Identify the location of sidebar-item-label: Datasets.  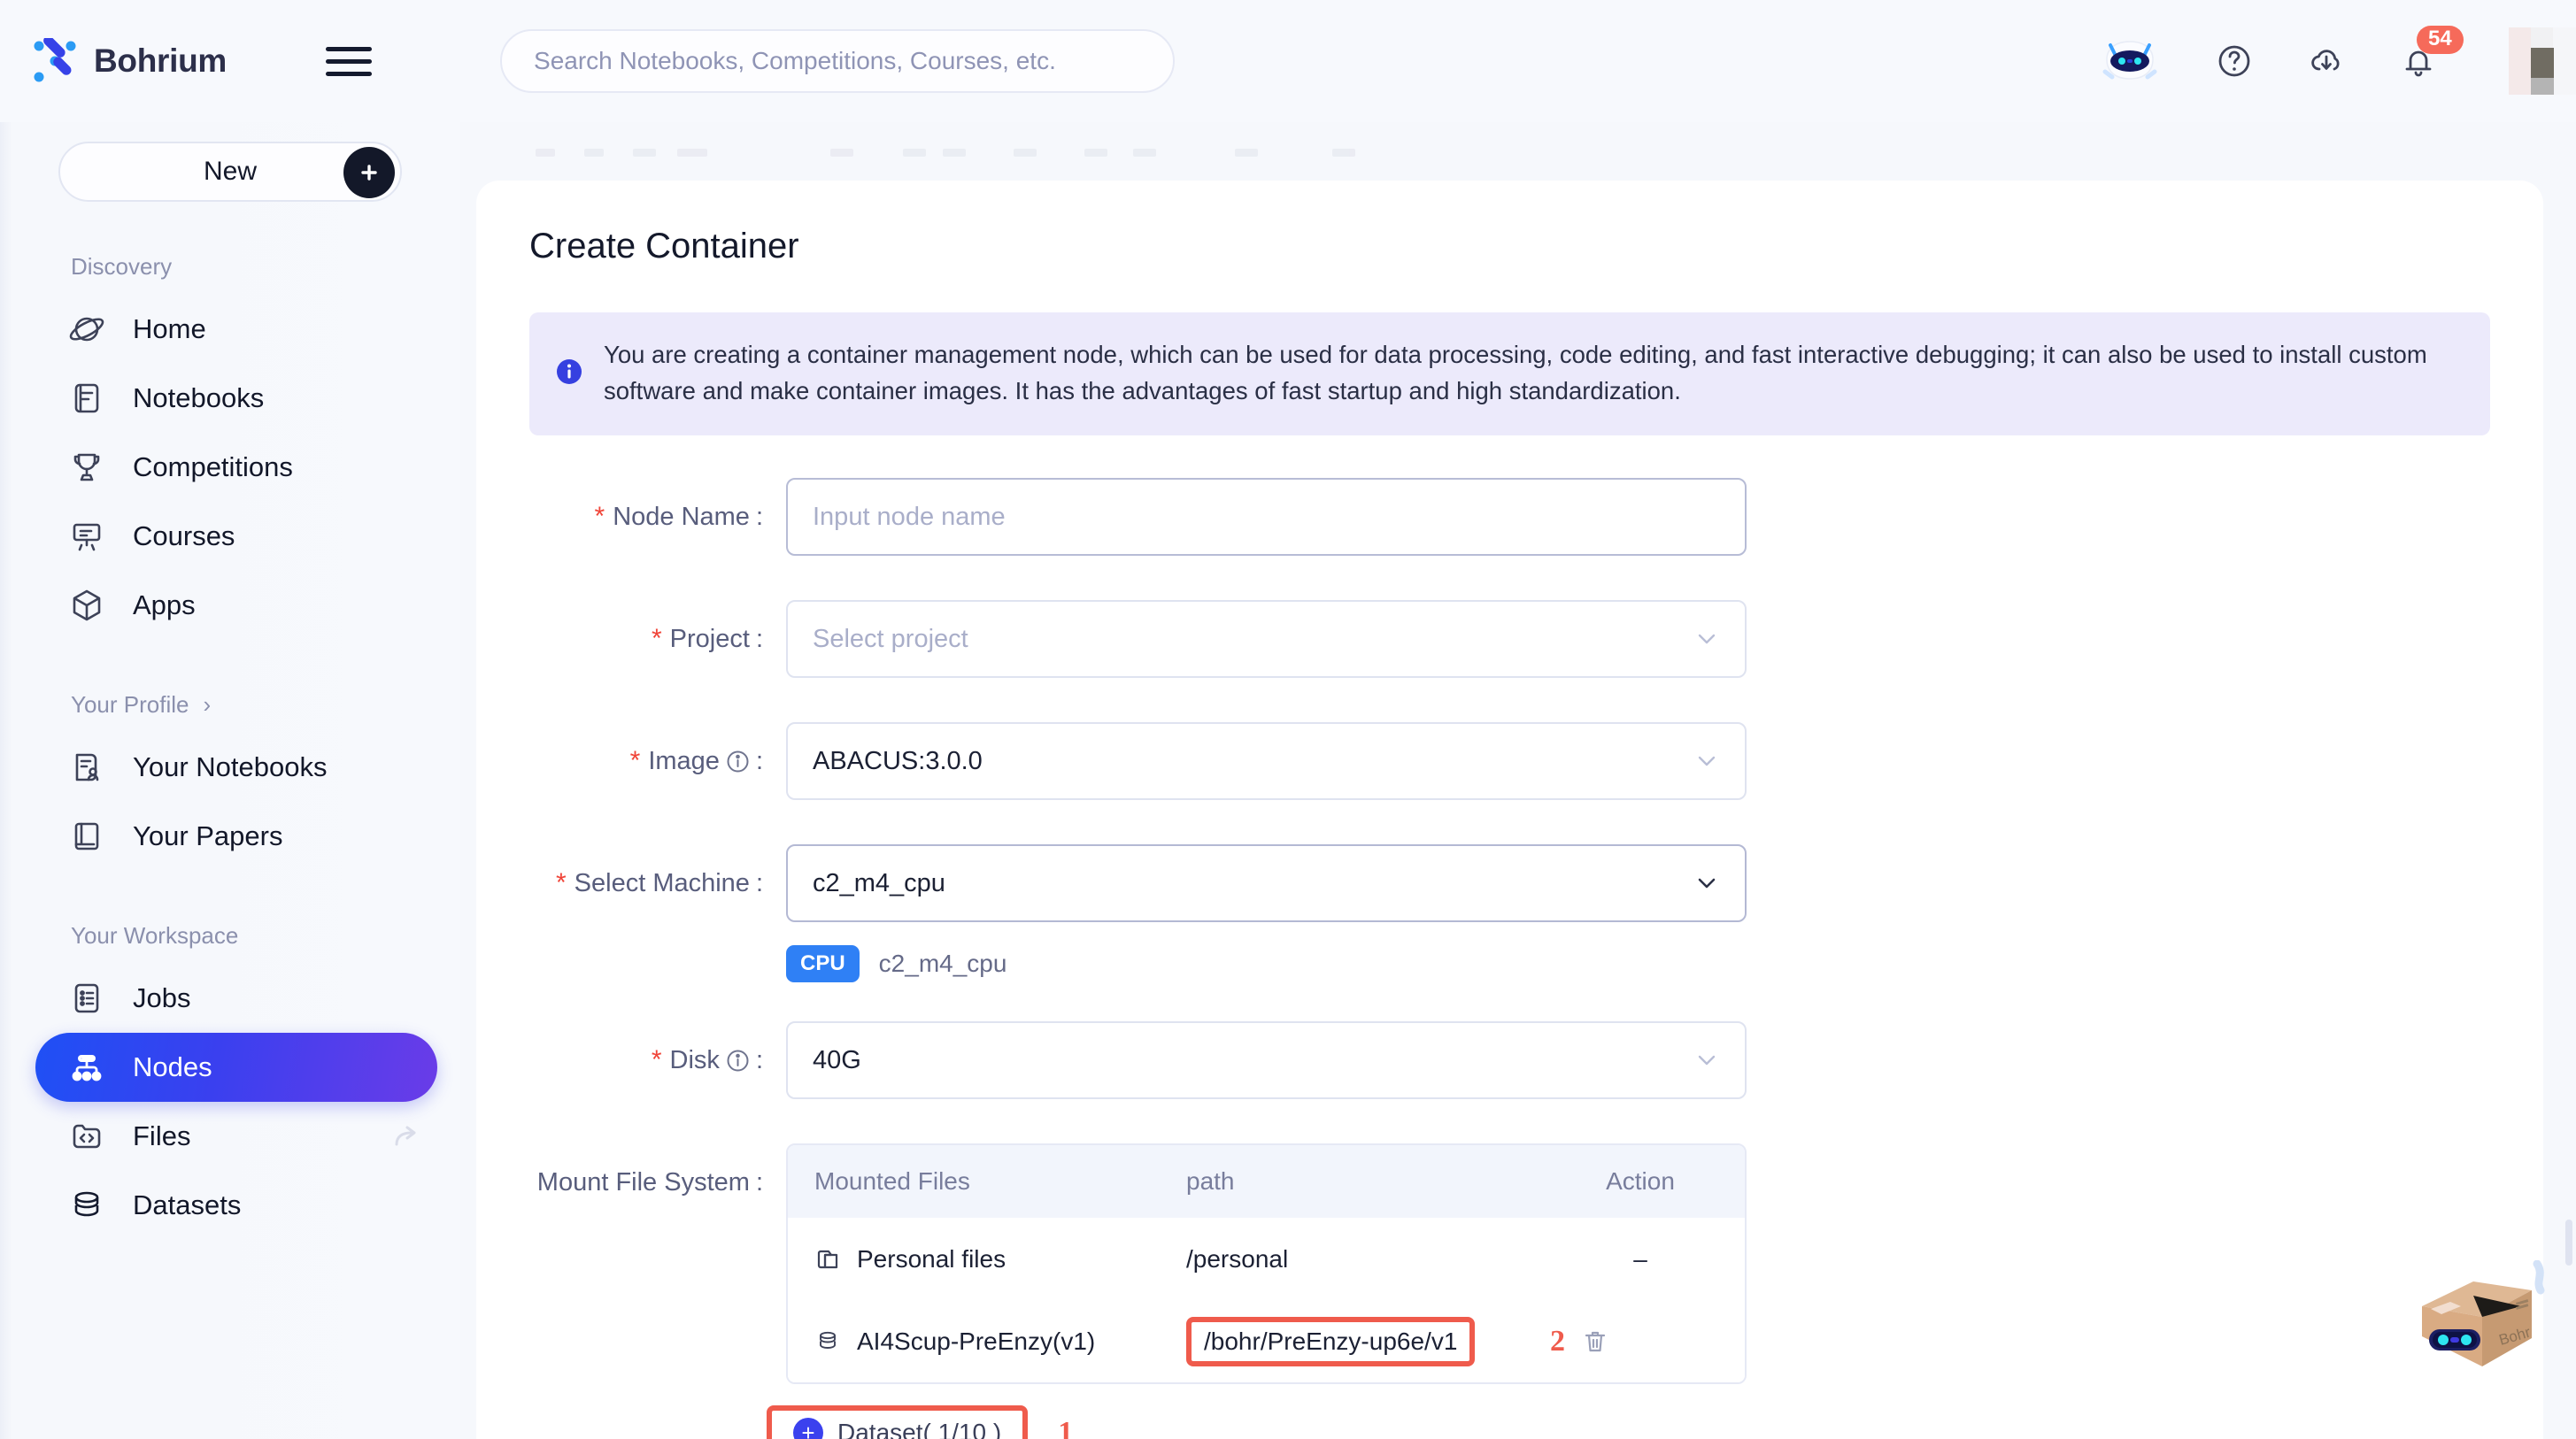
(187, 1204).